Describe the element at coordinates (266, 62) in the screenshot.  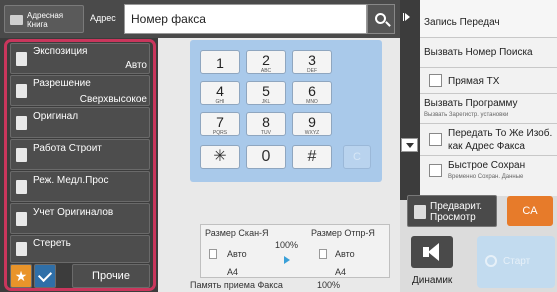
I see `key-2: 2 ABC` at that location.